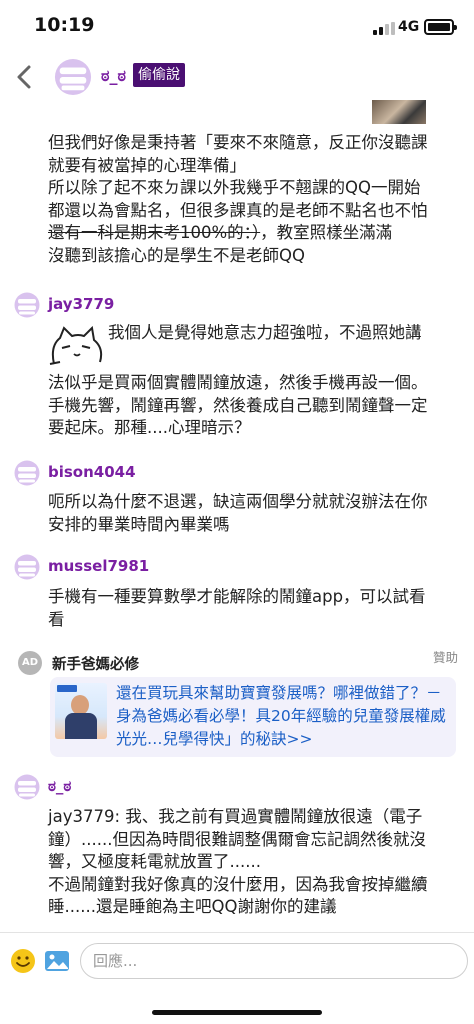 This screenshot has width=474, height=1024. Describe the element at coordinates (154, 233) in the screenshot. I see `strikethrough-text: 還有一科是期末考100%的：）` at that location.